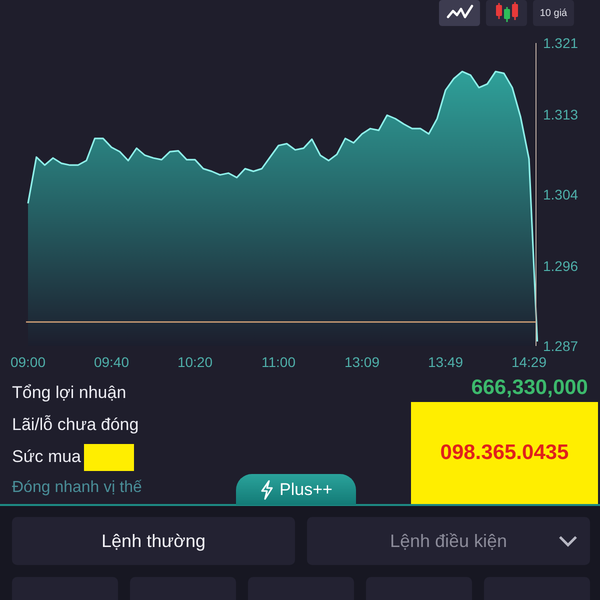 The image size is (600, 600). Describe the element at coordinates (529, 362) in the screenshot. I see `time-tick-label: 14:29` at that location.